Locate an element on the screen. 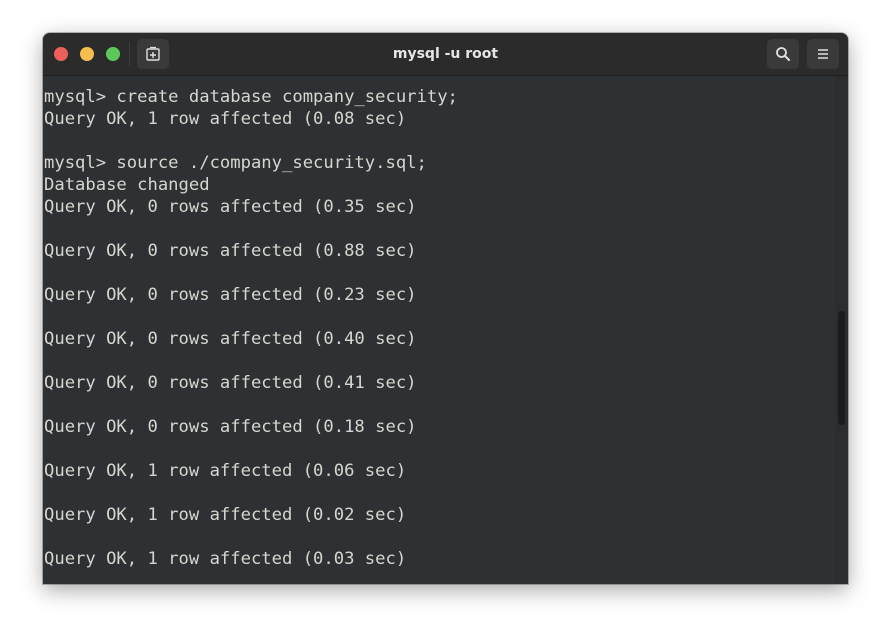 This screenshot has width=891, height=637. terminal-line: Query OK, 1 row affected (0.03 sec) is located at coordinates (225, 559).